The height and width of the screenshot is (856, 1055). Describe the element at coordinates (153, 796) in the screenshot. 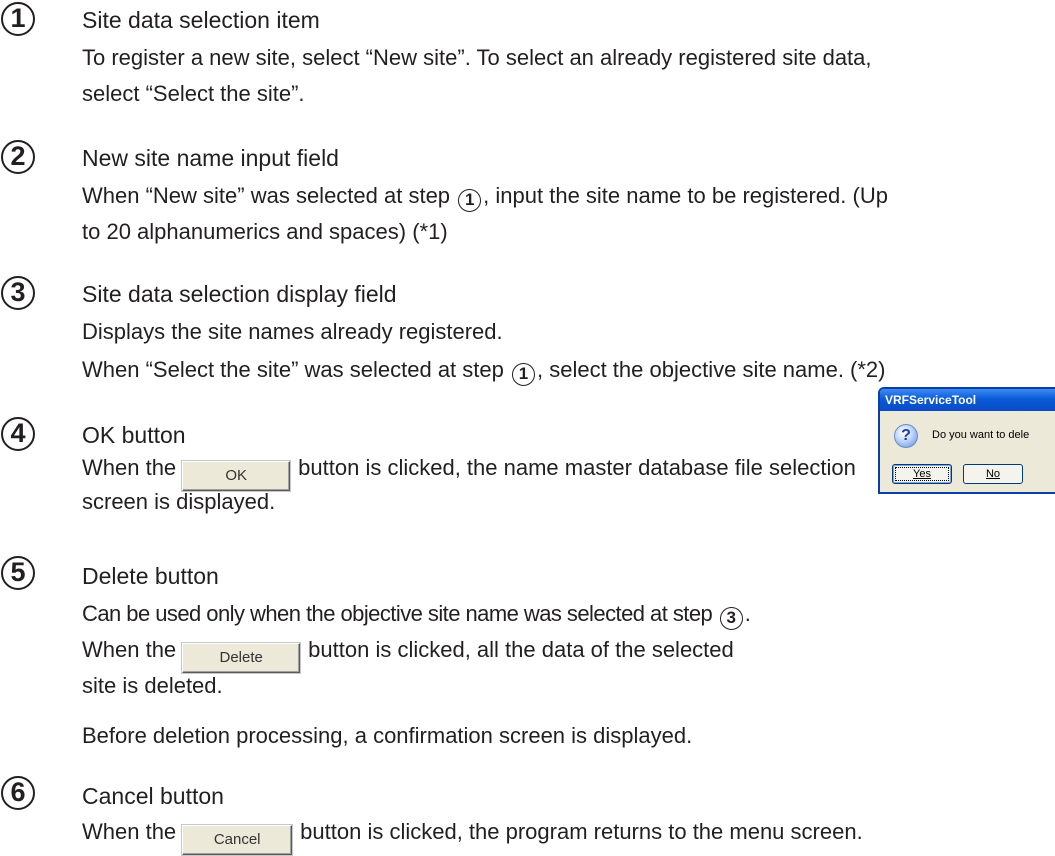

I see `item-title: Cancel button` at that location.